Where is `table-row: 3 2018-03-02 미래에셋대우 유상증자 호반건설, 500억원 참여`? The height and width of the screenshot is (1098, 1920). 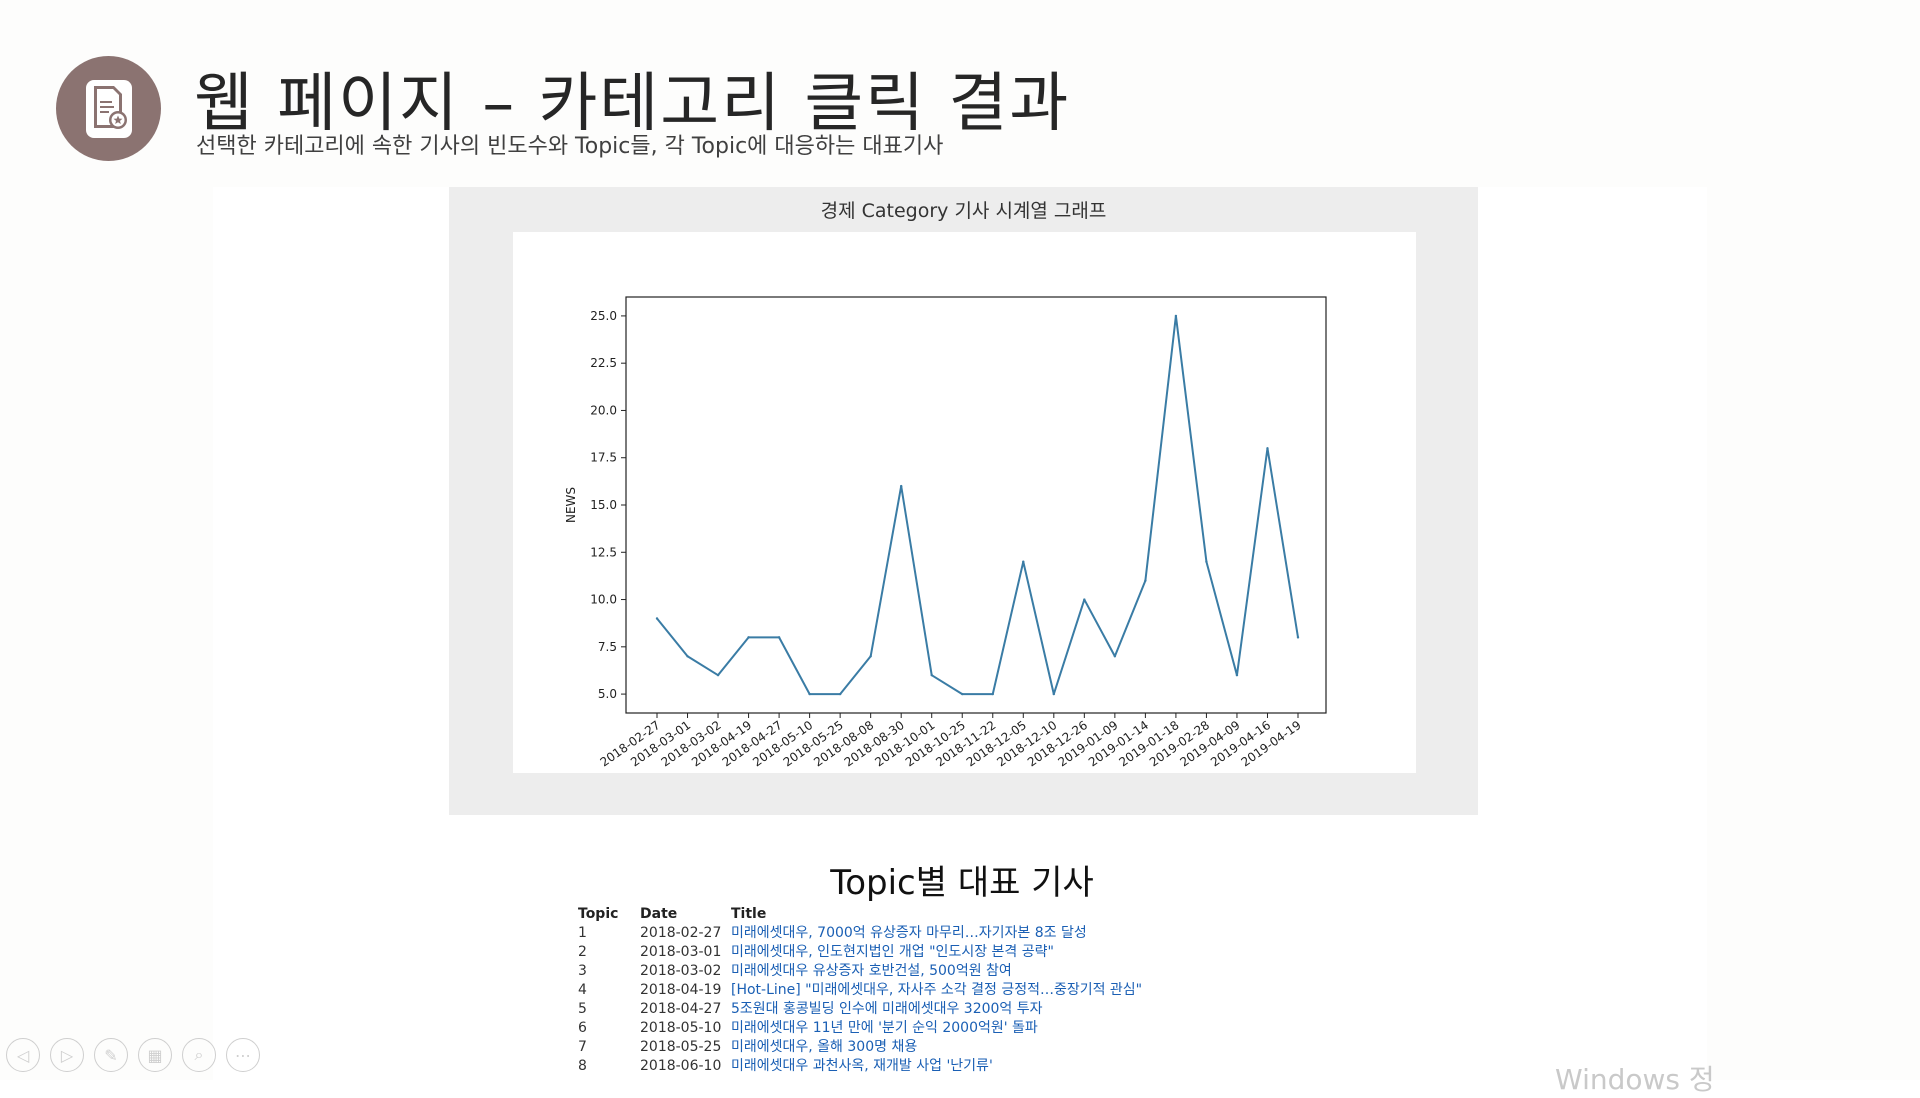
table-row: 3 2018-03-02 미래에셋대우 유상증자 호반건설, 500억원 참여 is located at coordinates (860, 971).